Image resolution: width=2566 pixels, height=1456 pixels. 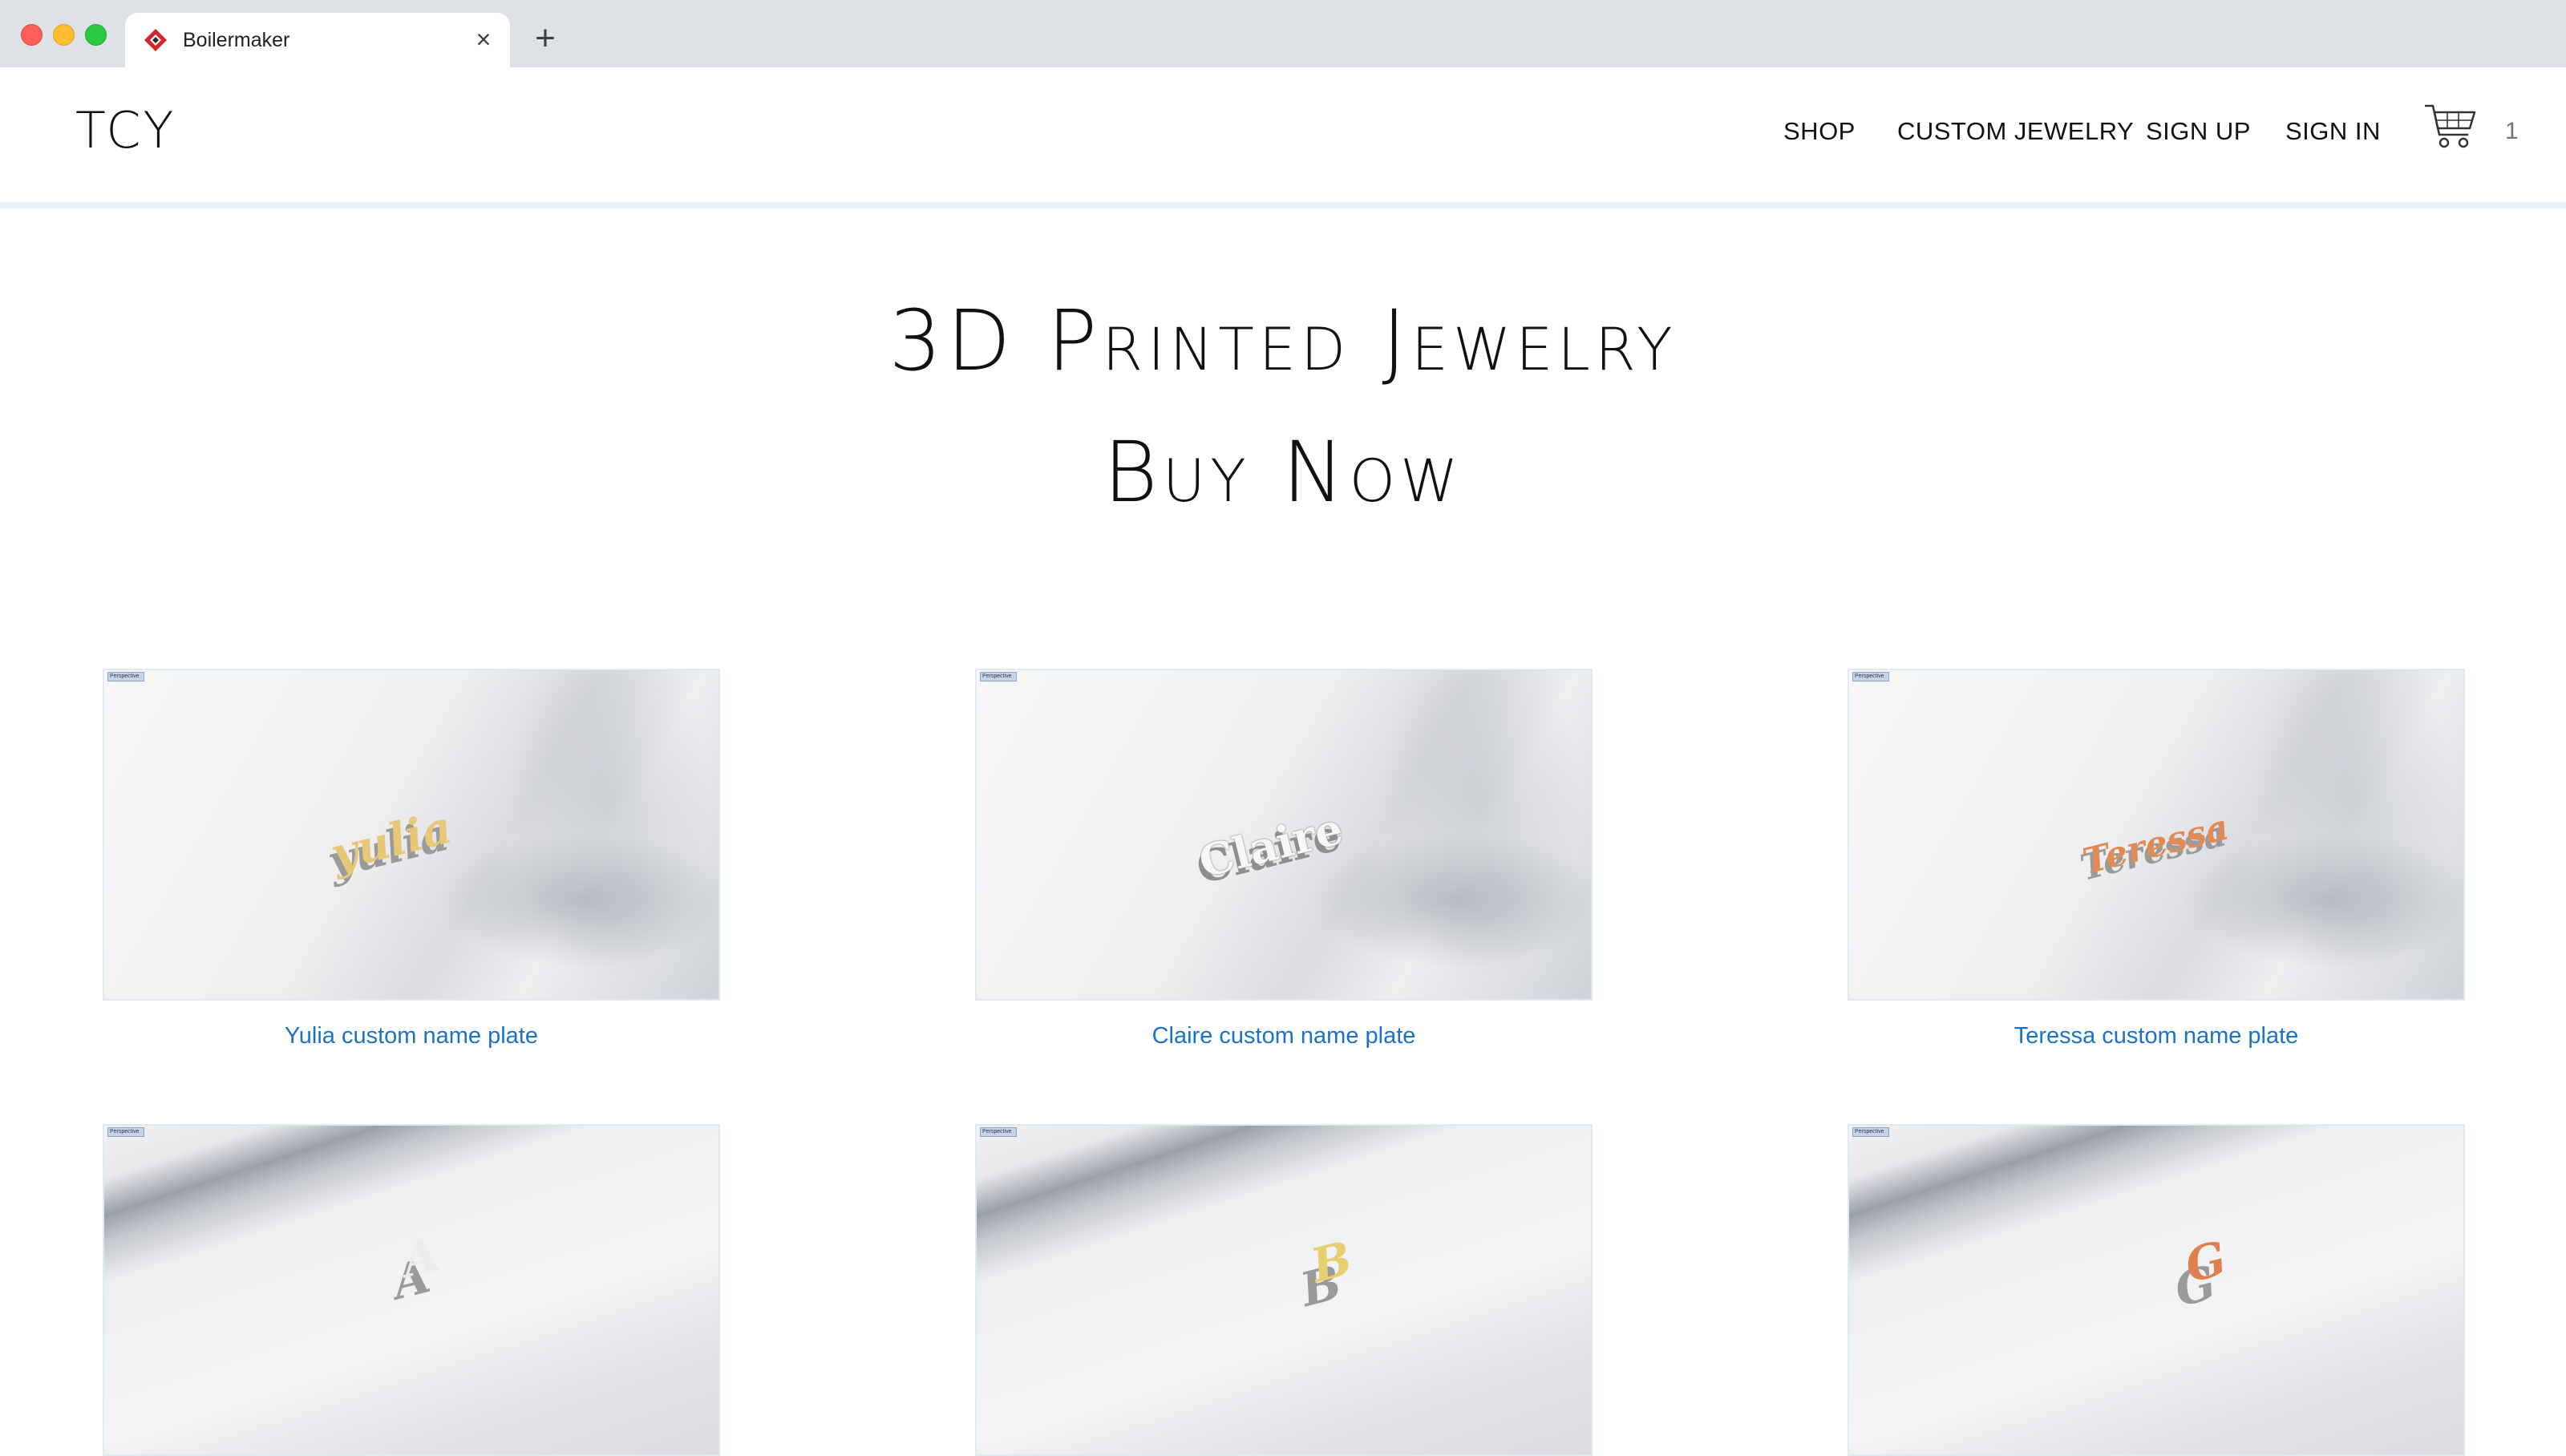 What do you see at coordinates (64, 35) in the screenshot?
I see `window-minimize-button` at bounding box center [64, 35].